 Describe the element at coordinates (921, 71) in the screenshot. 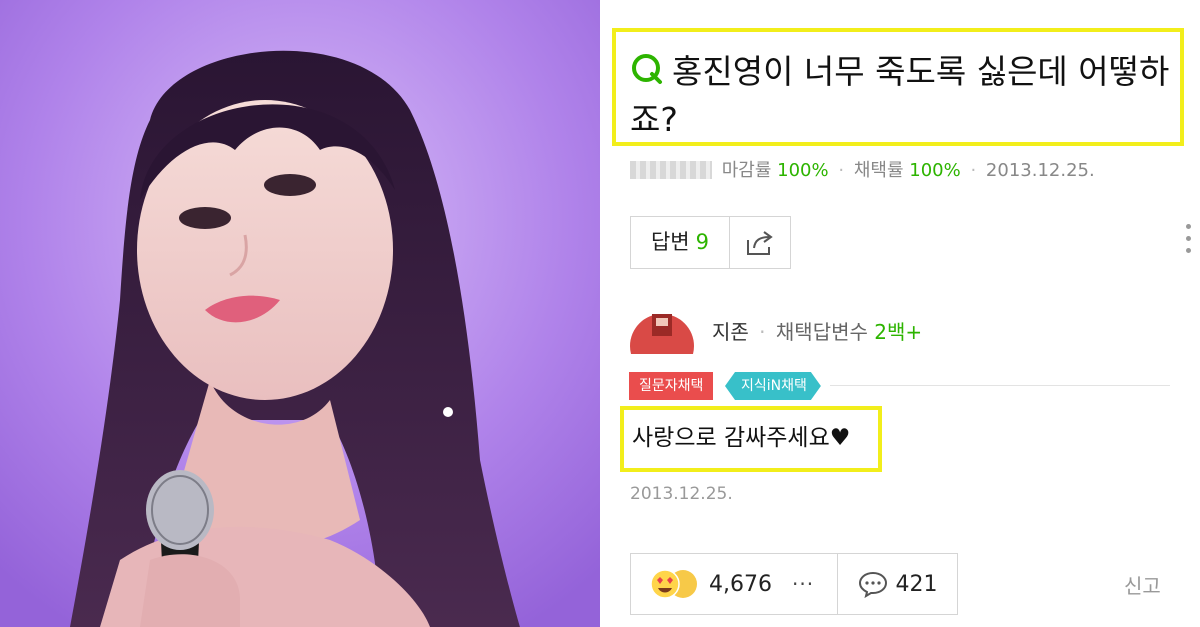

I see `question-title: 홍진영이 너무 죽도록 싫은데 어떻하` at that location.